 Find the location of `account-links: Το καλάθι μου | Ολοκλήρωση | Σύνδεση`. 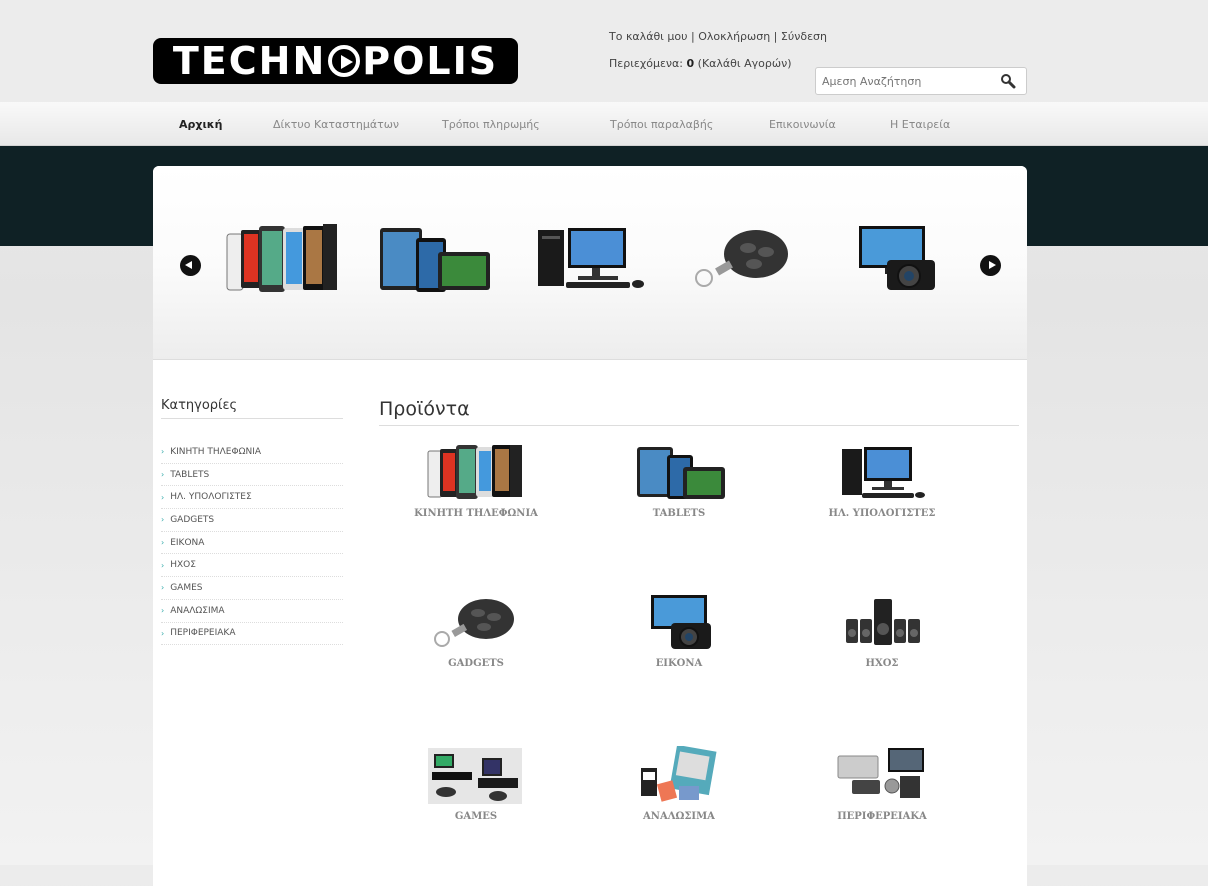

account-links: Το καλάθι μου | Ολοκλήρωση | Σύνδεση is located at coordinates (718, 36).